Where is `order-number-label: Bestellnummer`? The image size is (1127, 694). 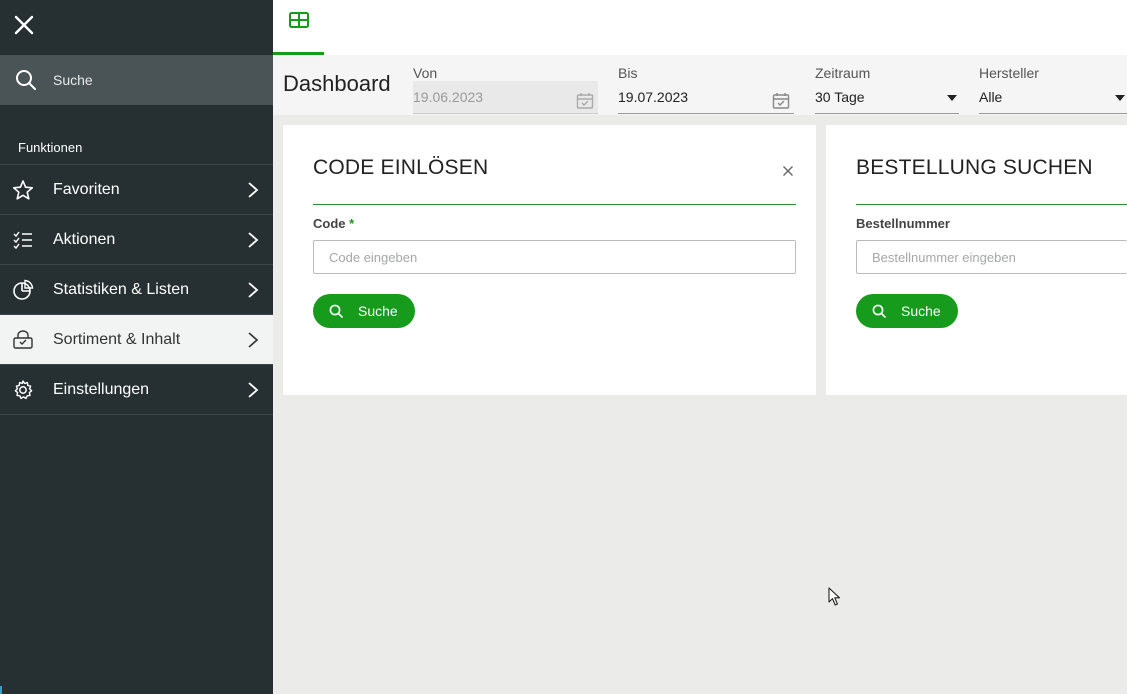
order-number-label: Bestellnummer is located at coordinates (903, 223).